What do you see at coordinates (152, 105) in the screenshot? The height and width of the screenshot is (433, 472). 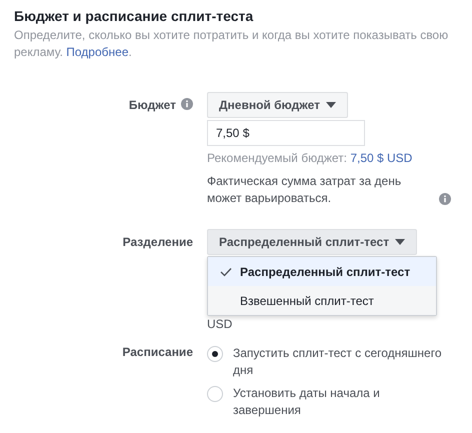 I see `field-label: Бюджет` at bounding box center [152, 105].